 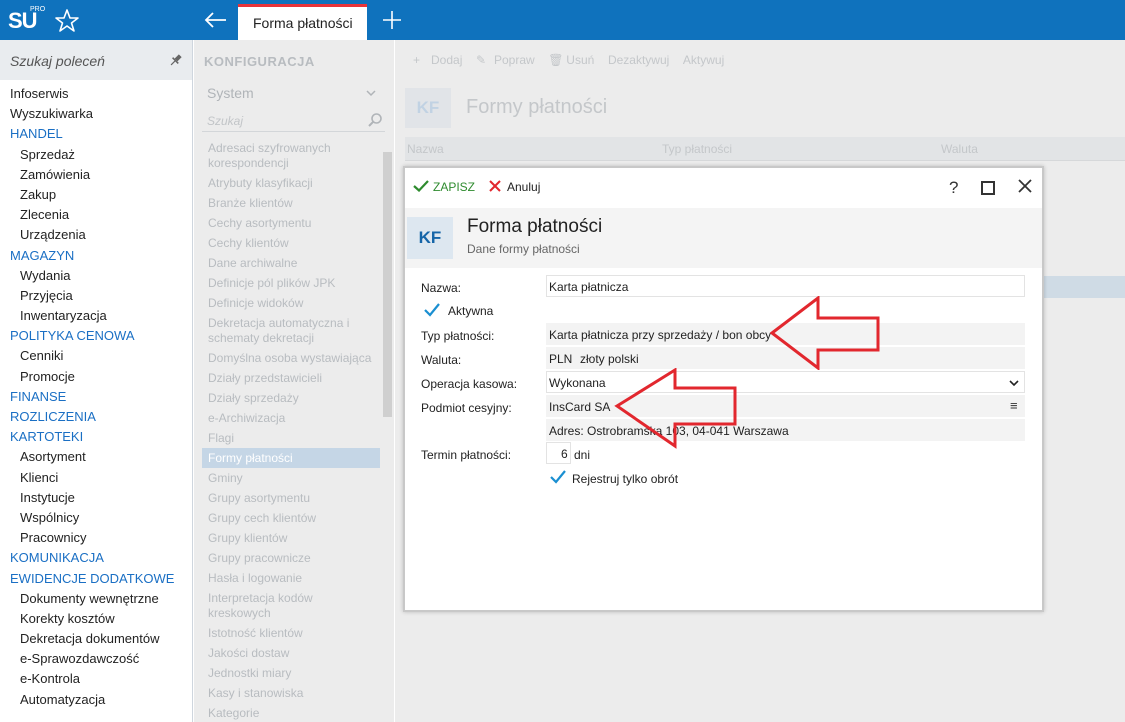 I want to click on nav-item: Zakup, so click(x=96, y=195).